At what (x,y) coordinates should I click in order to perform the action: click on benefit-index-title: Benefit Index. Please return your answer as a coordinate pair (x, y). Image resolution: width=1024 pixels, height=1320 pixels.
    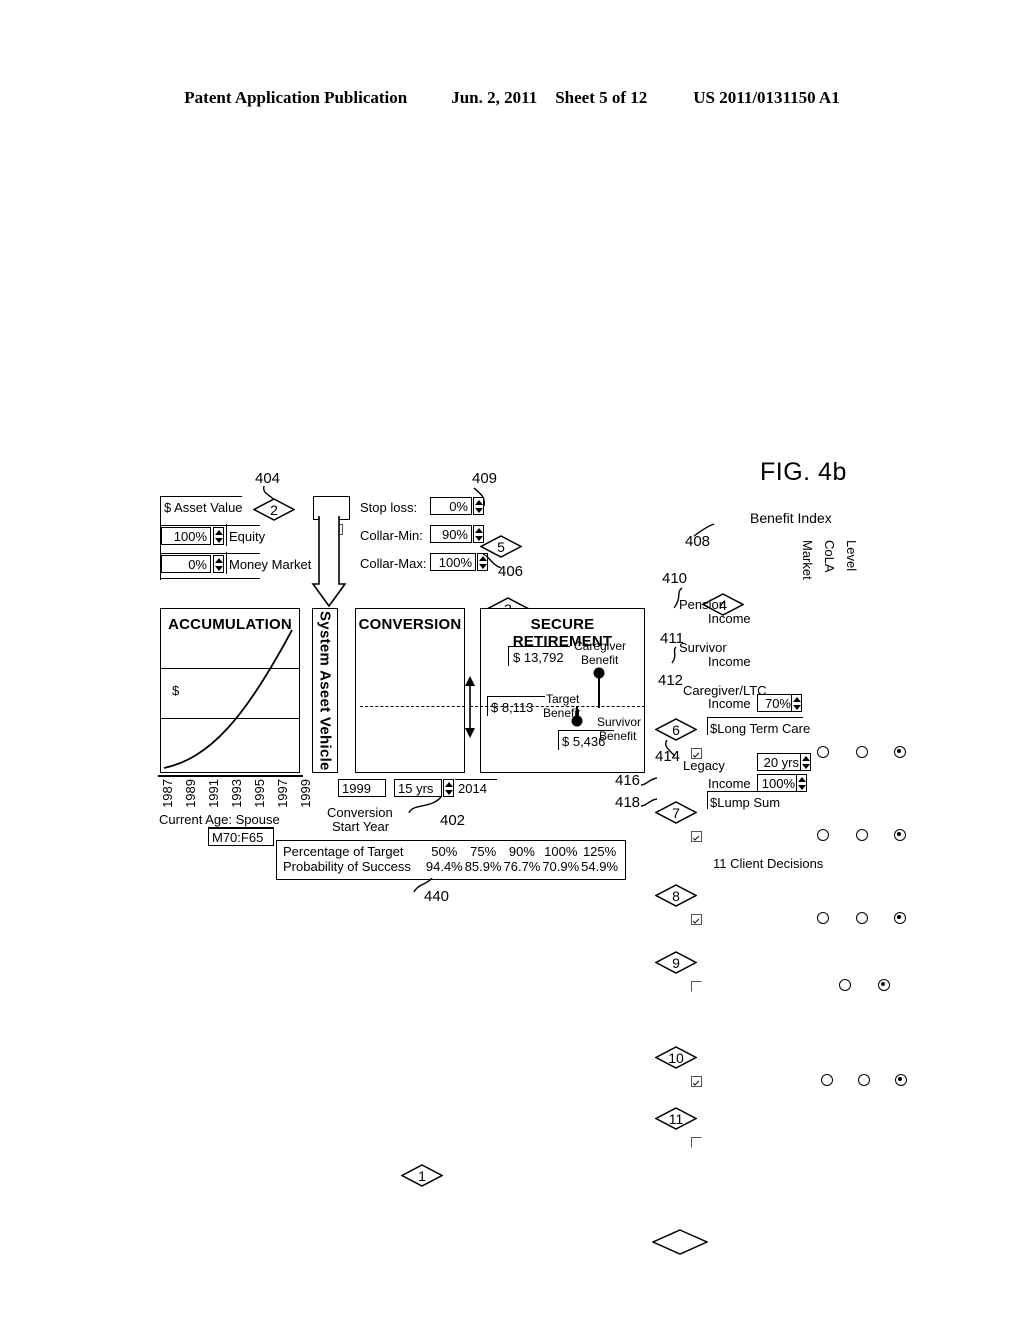
    Looking at the image, I should click on (791, 518).